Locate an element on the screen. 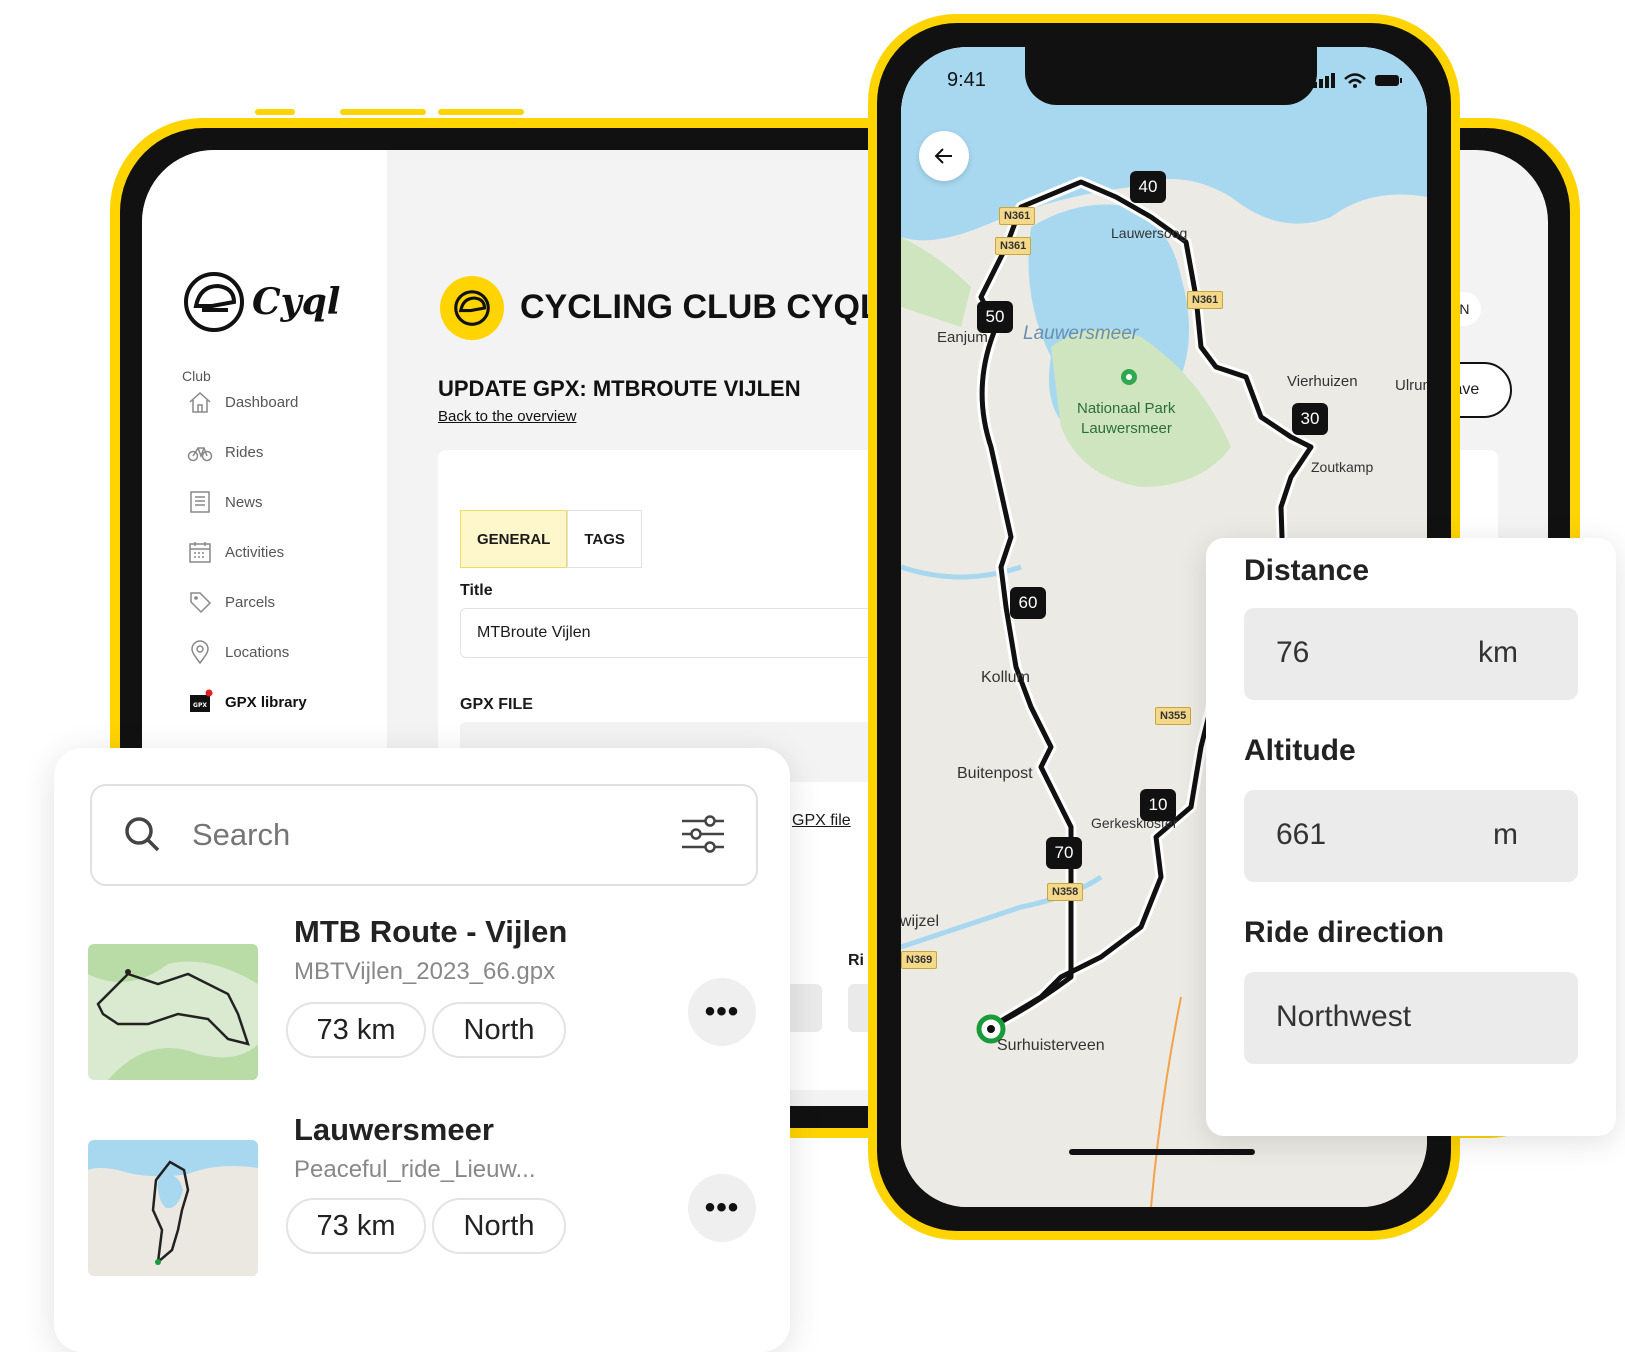 This screenshot has width=1625, height=1352. sidebar-item-label: Dashboard is located at coordinates (262, 402).